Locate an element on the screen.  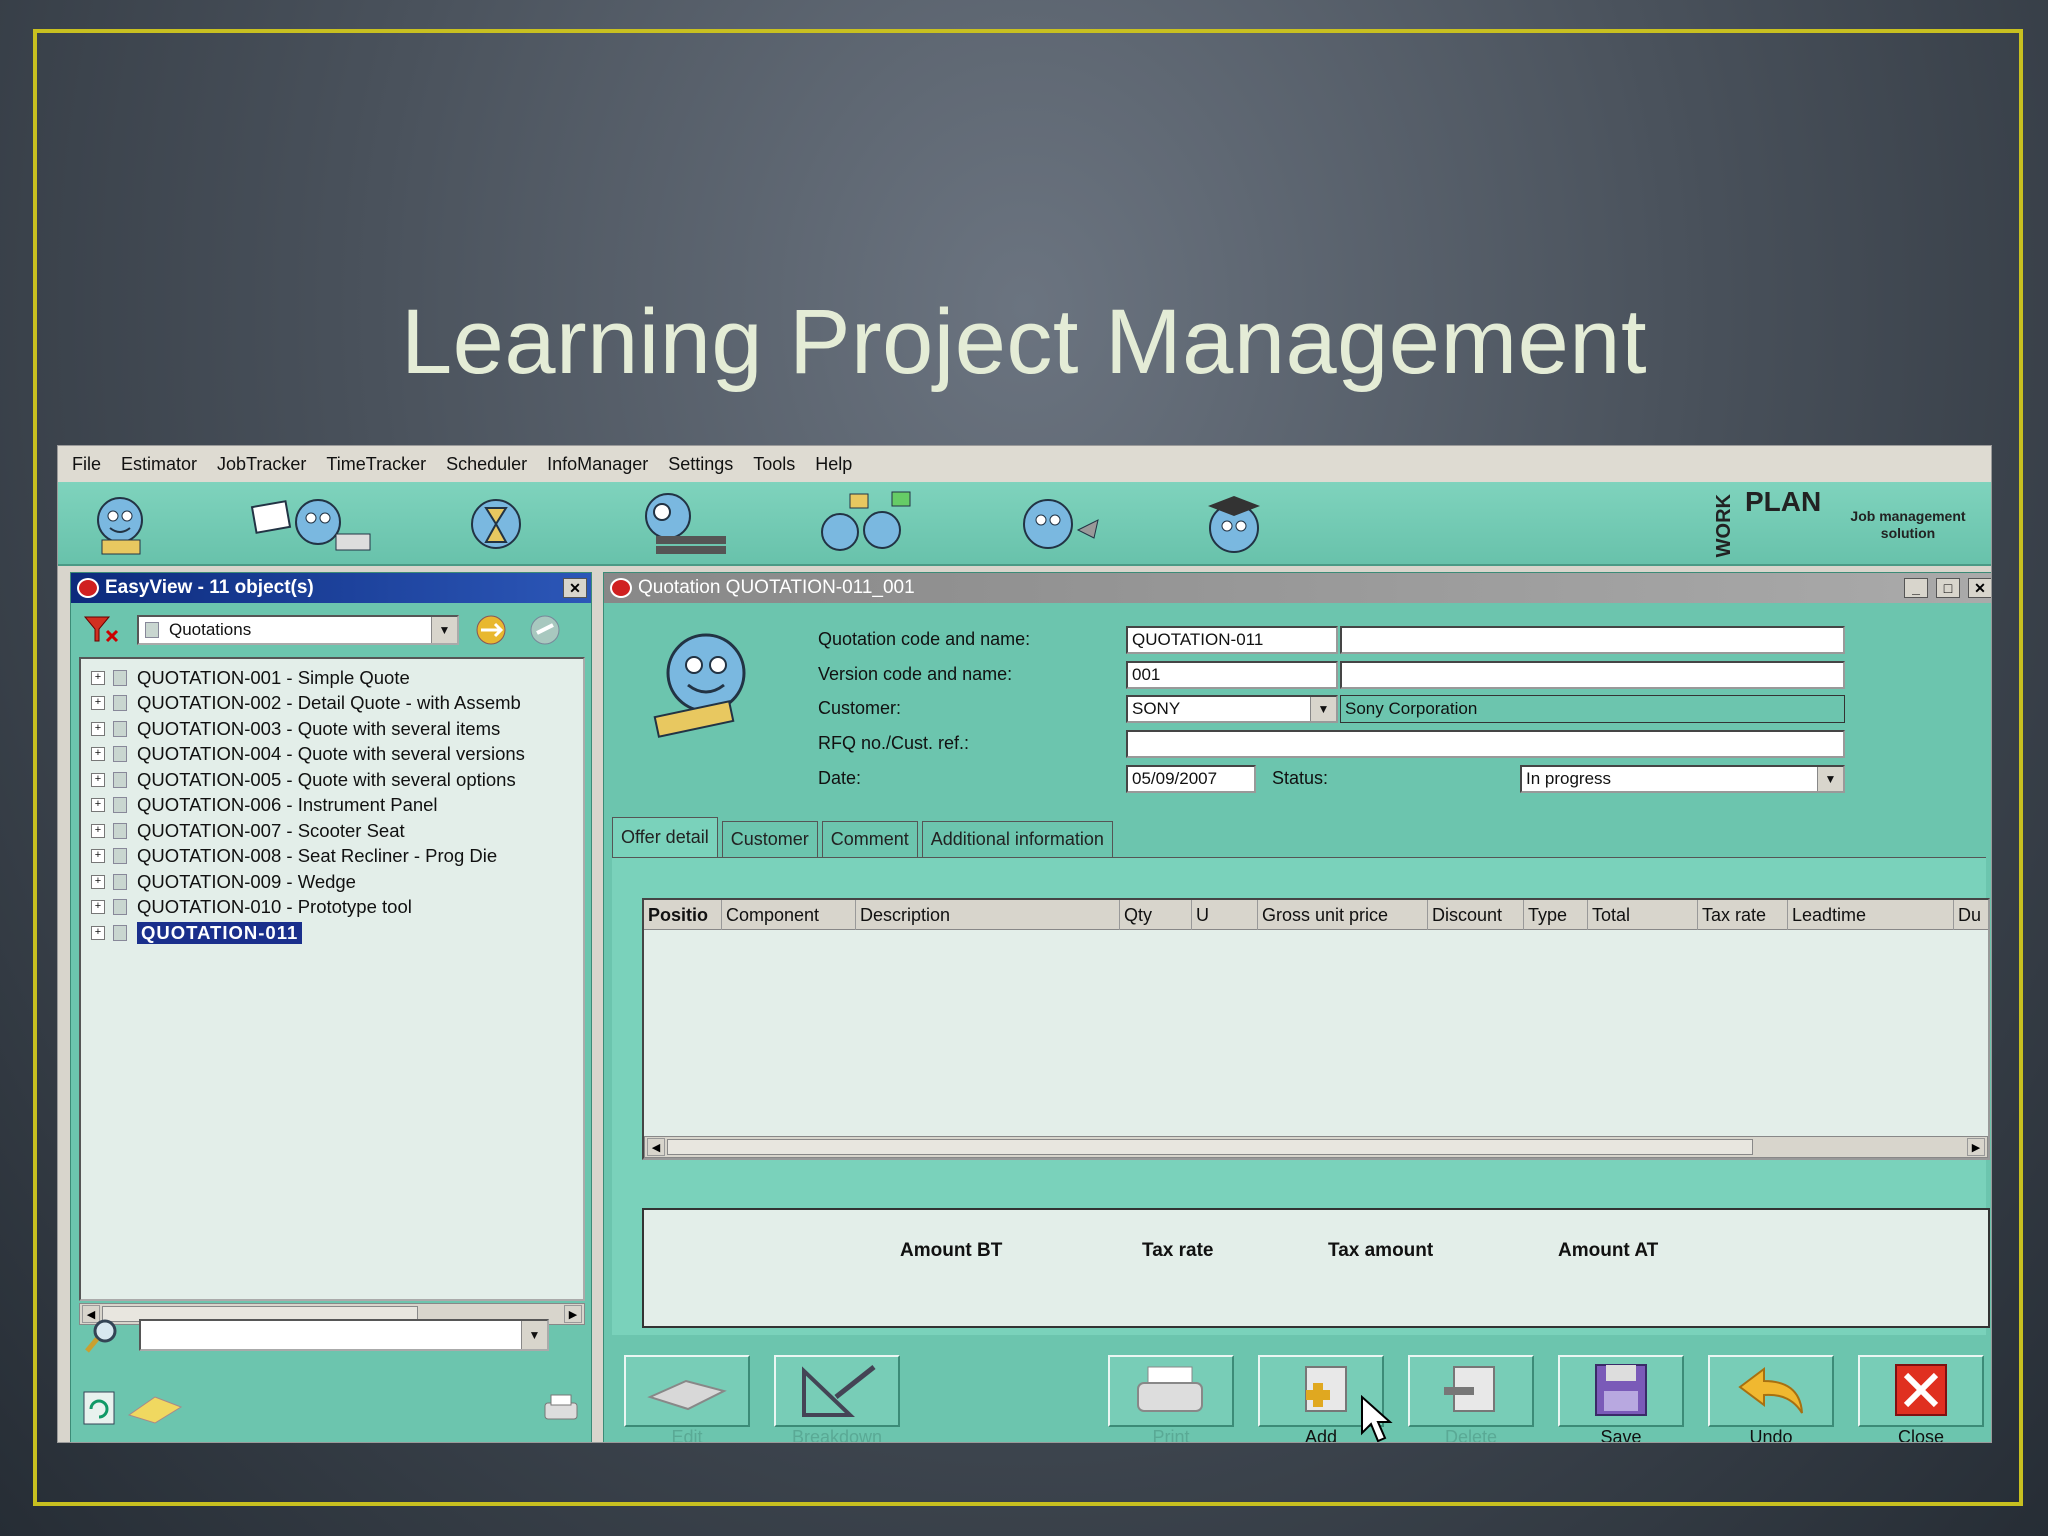
breakdown-button is located at coordinates (837, 1391).